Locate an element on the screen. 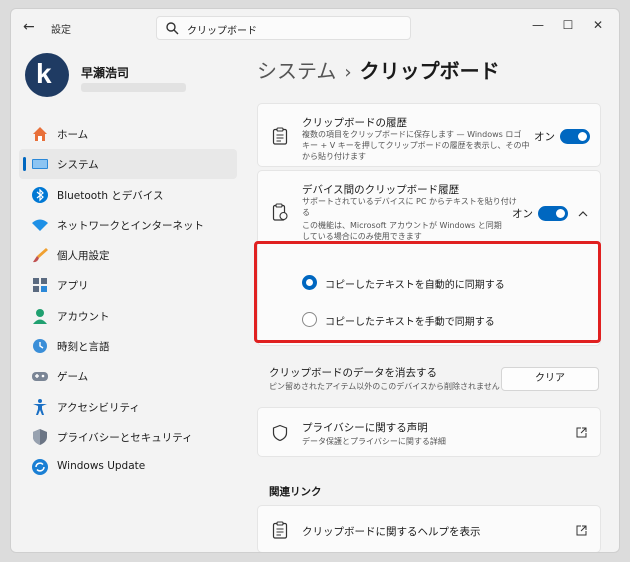 The height and width of the screenshot is (562, 630). accessibility-icon is located at coordinates (40, 406).